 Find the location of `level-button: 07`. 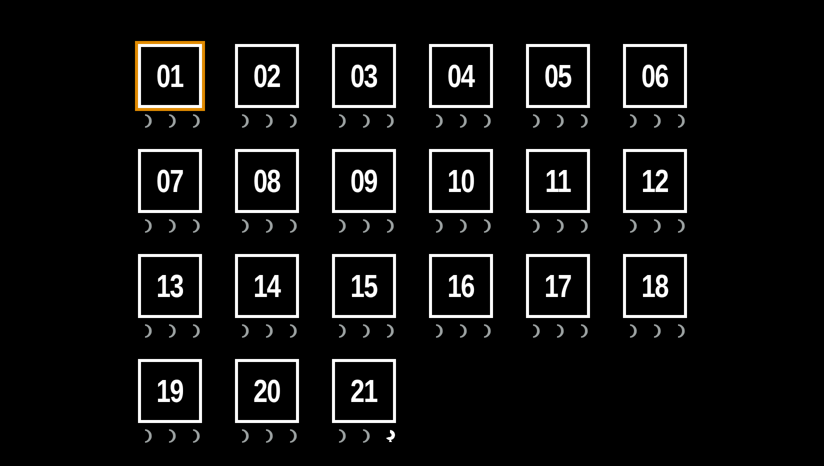

level-button: 07 is located at coordinates (170, 181).